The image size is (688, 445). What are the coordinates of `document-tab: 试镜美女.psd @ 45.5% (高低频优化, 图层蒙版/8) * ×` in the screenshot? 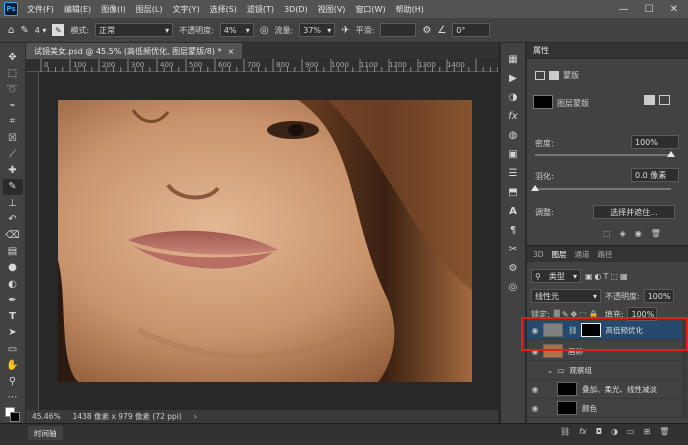 It's located at (134, 51).